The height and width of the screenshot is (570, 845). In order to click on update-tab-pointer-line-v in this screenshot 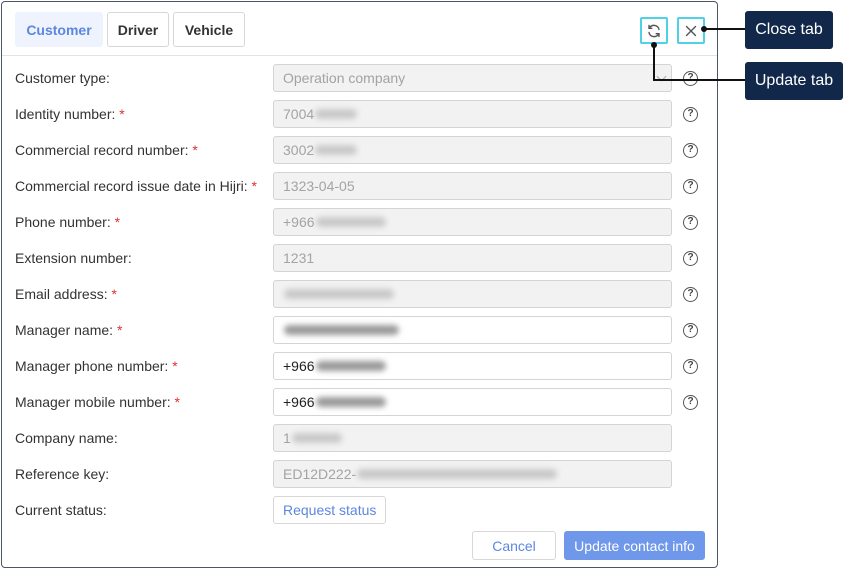, I will do `click(654, 62)`.